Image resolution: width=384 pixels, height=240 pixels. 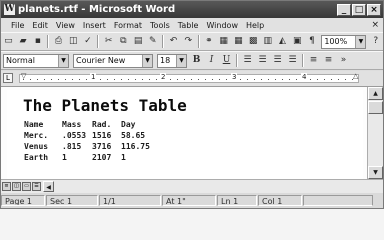 I want to click on close-document-icon: ×, so click(x=375, y=25).